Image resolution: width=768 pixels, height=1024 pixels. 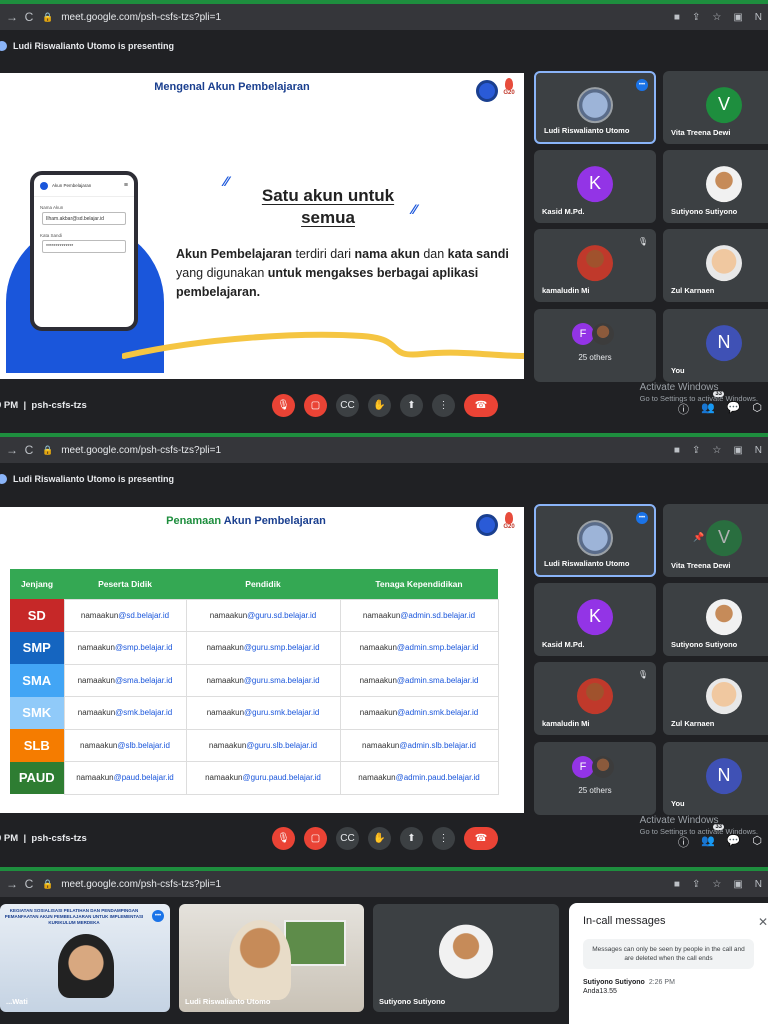 What do you see at coordinates (763, 922) in the screenshot?
I see `close-icon: ✕` at bounding box center [763, 922].